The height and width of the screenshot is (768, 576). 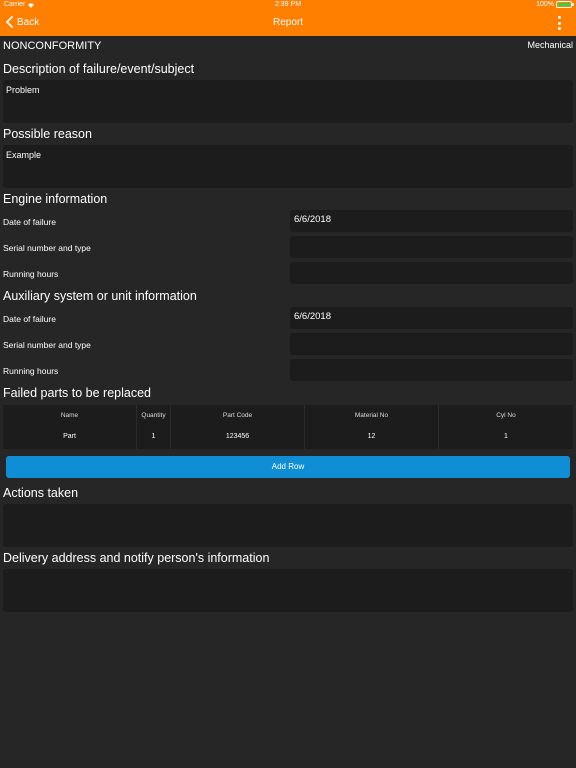 What do you see at coordinates (555, 4) in the screenshot?
I see `battery-info: 100%` at bounding box center [555, 4].